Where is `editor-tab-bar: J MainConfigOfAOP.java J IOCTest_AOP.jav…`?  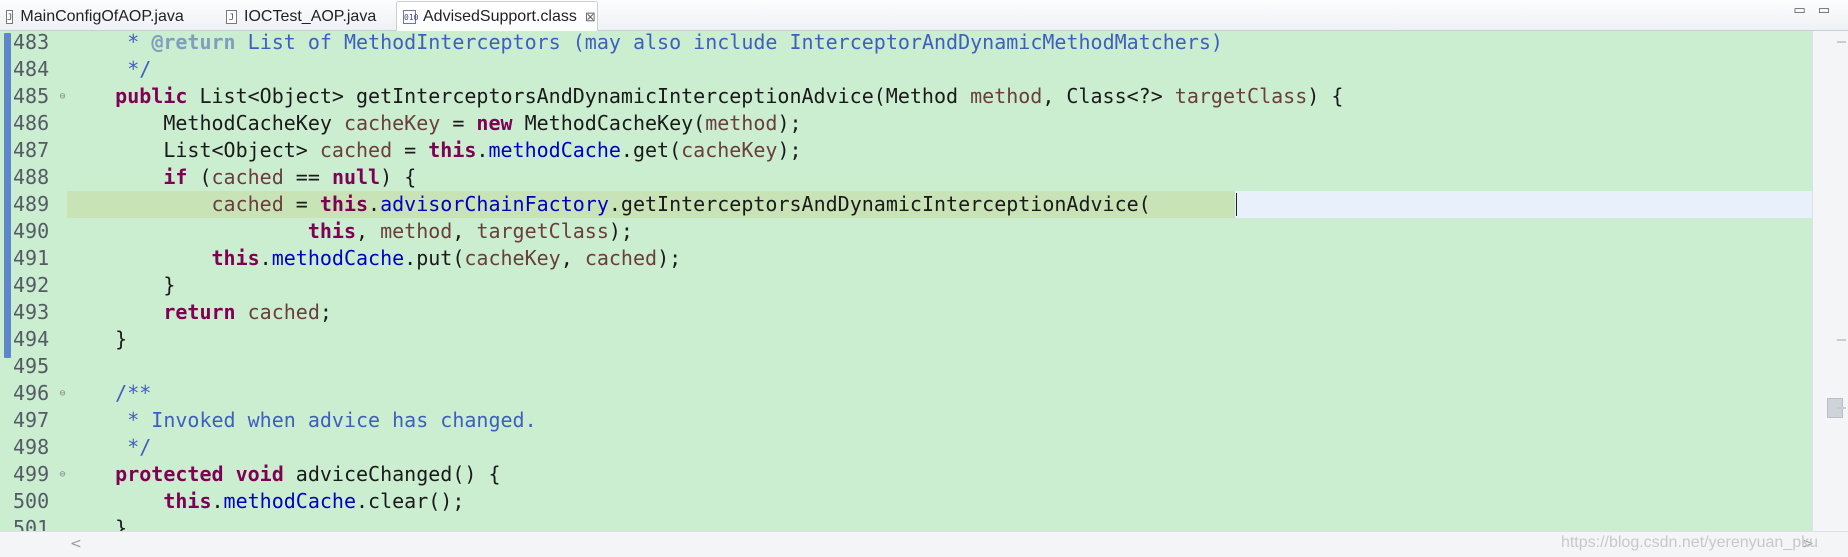
editor-tab-bar: J MainConfigOfAOP.java J IOCTest_AOP.jav… is located at coordinates (924, 15).